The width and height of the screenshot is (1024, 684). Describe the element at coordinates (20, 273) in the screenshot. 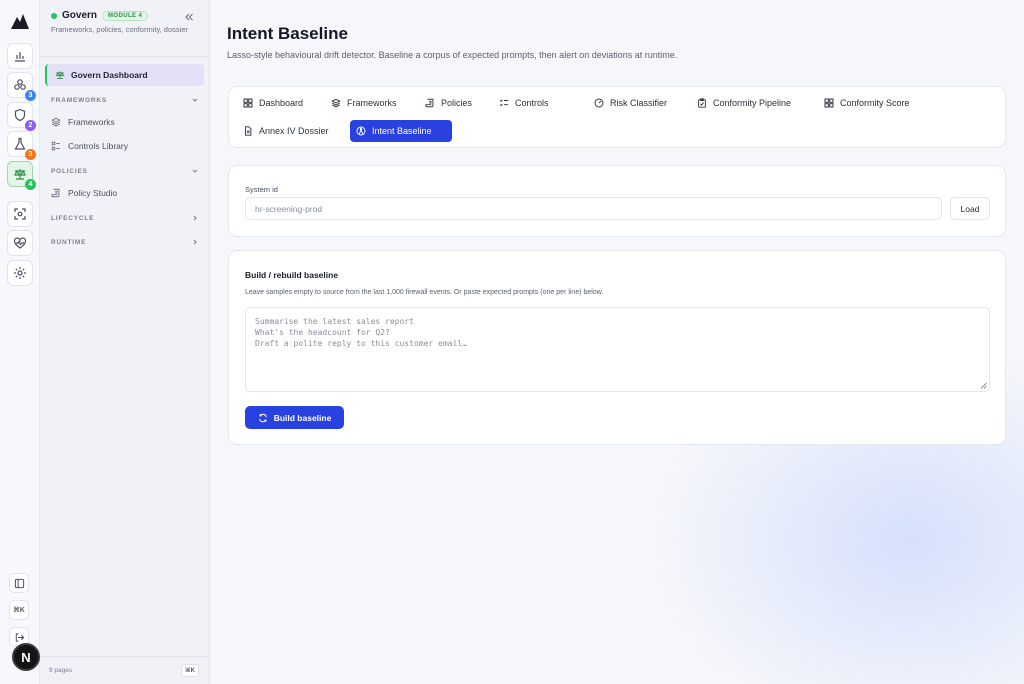

I see `settings-icon` at that location.